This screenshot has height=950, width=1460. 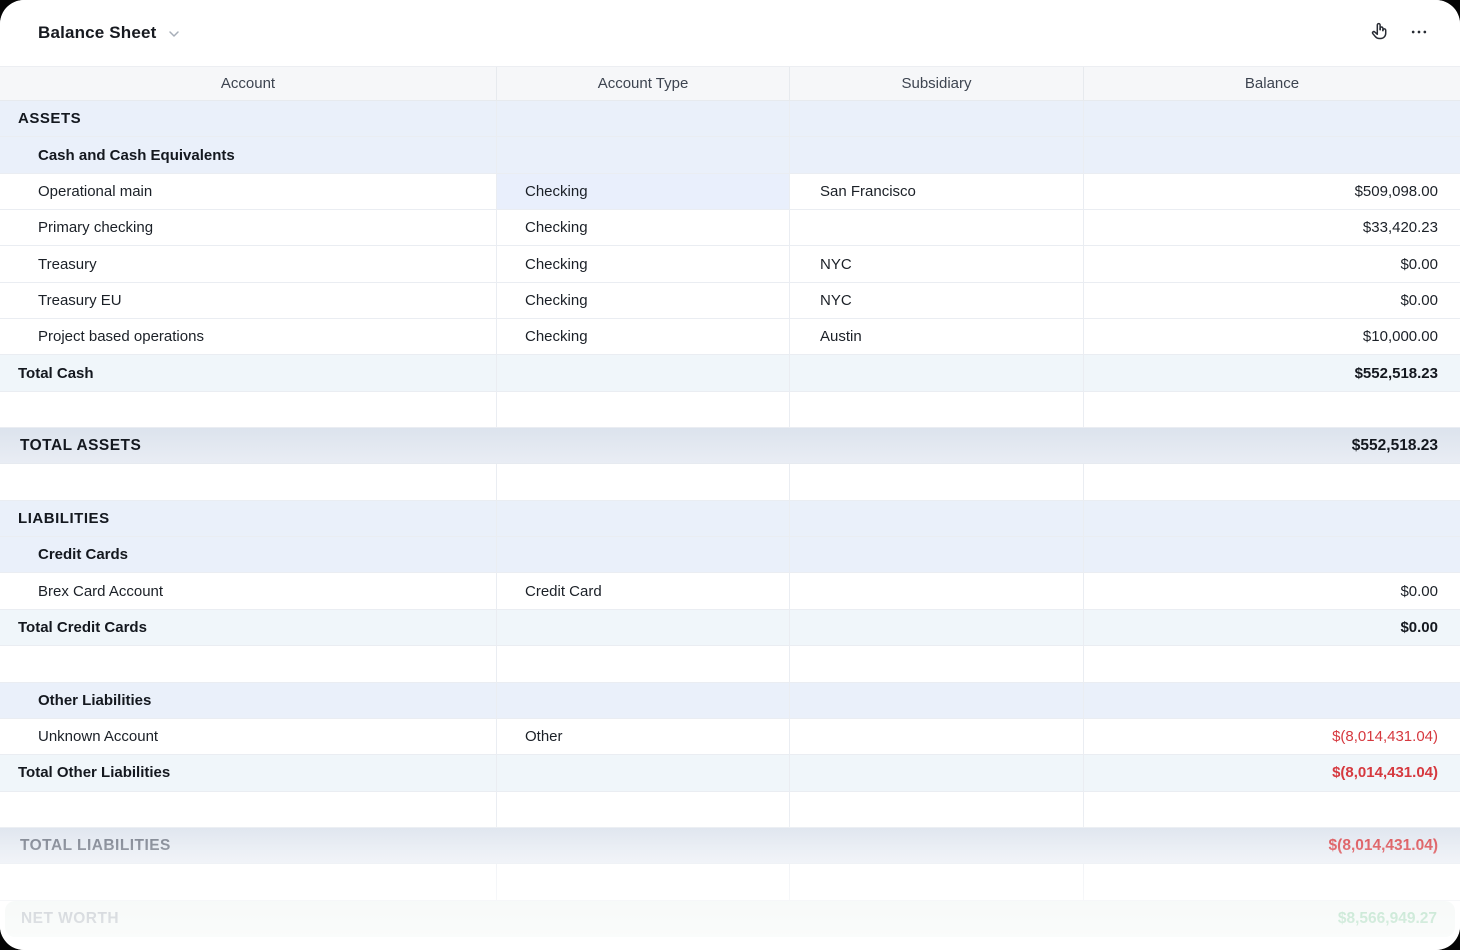 What do you see at coordinates (1272, 192) in the screenshot?
I see `cell-balance: $509,098.00` at bounding box center [1272, 192].